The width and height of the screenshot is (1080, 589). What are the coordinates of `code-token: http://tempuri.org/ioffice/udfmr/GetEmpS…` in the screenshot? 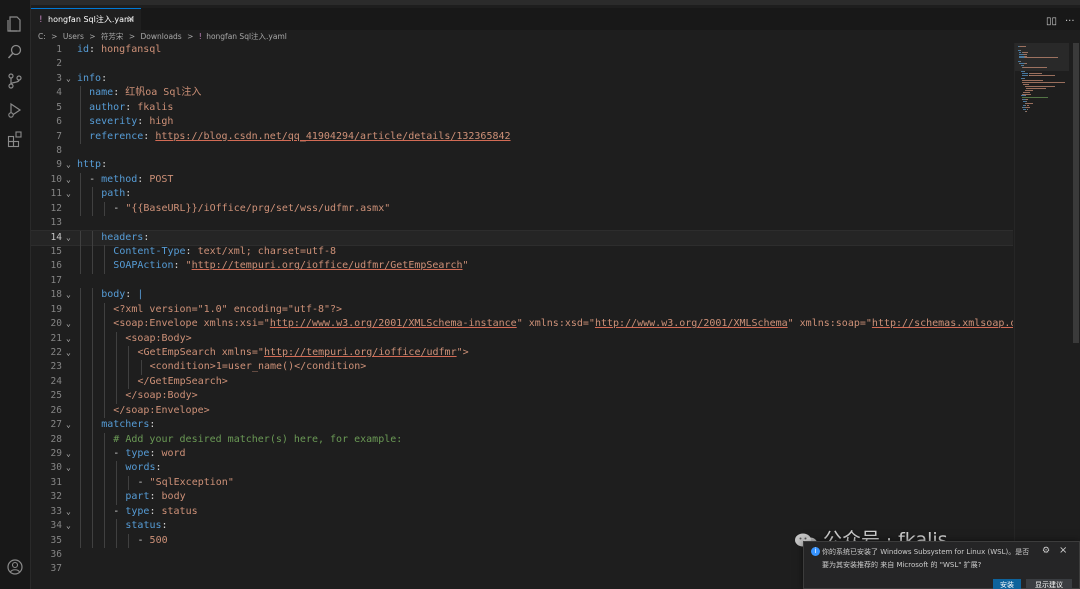 It's located at (327, 265).